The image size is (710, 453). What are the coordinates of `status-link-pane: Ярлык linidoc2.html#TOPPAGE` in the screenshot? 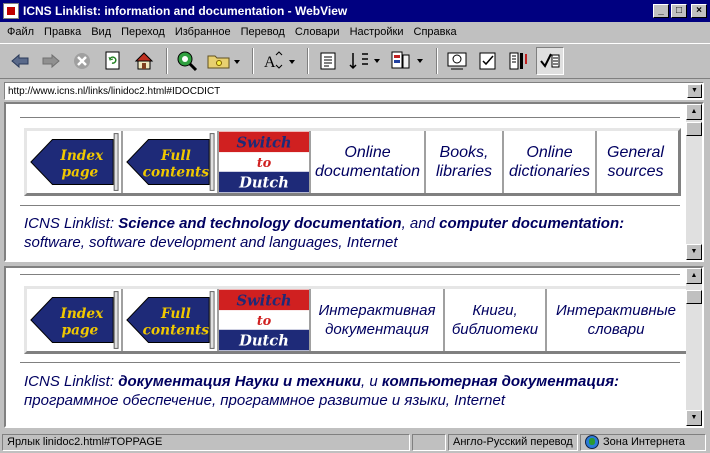 It's located at (206, 442).